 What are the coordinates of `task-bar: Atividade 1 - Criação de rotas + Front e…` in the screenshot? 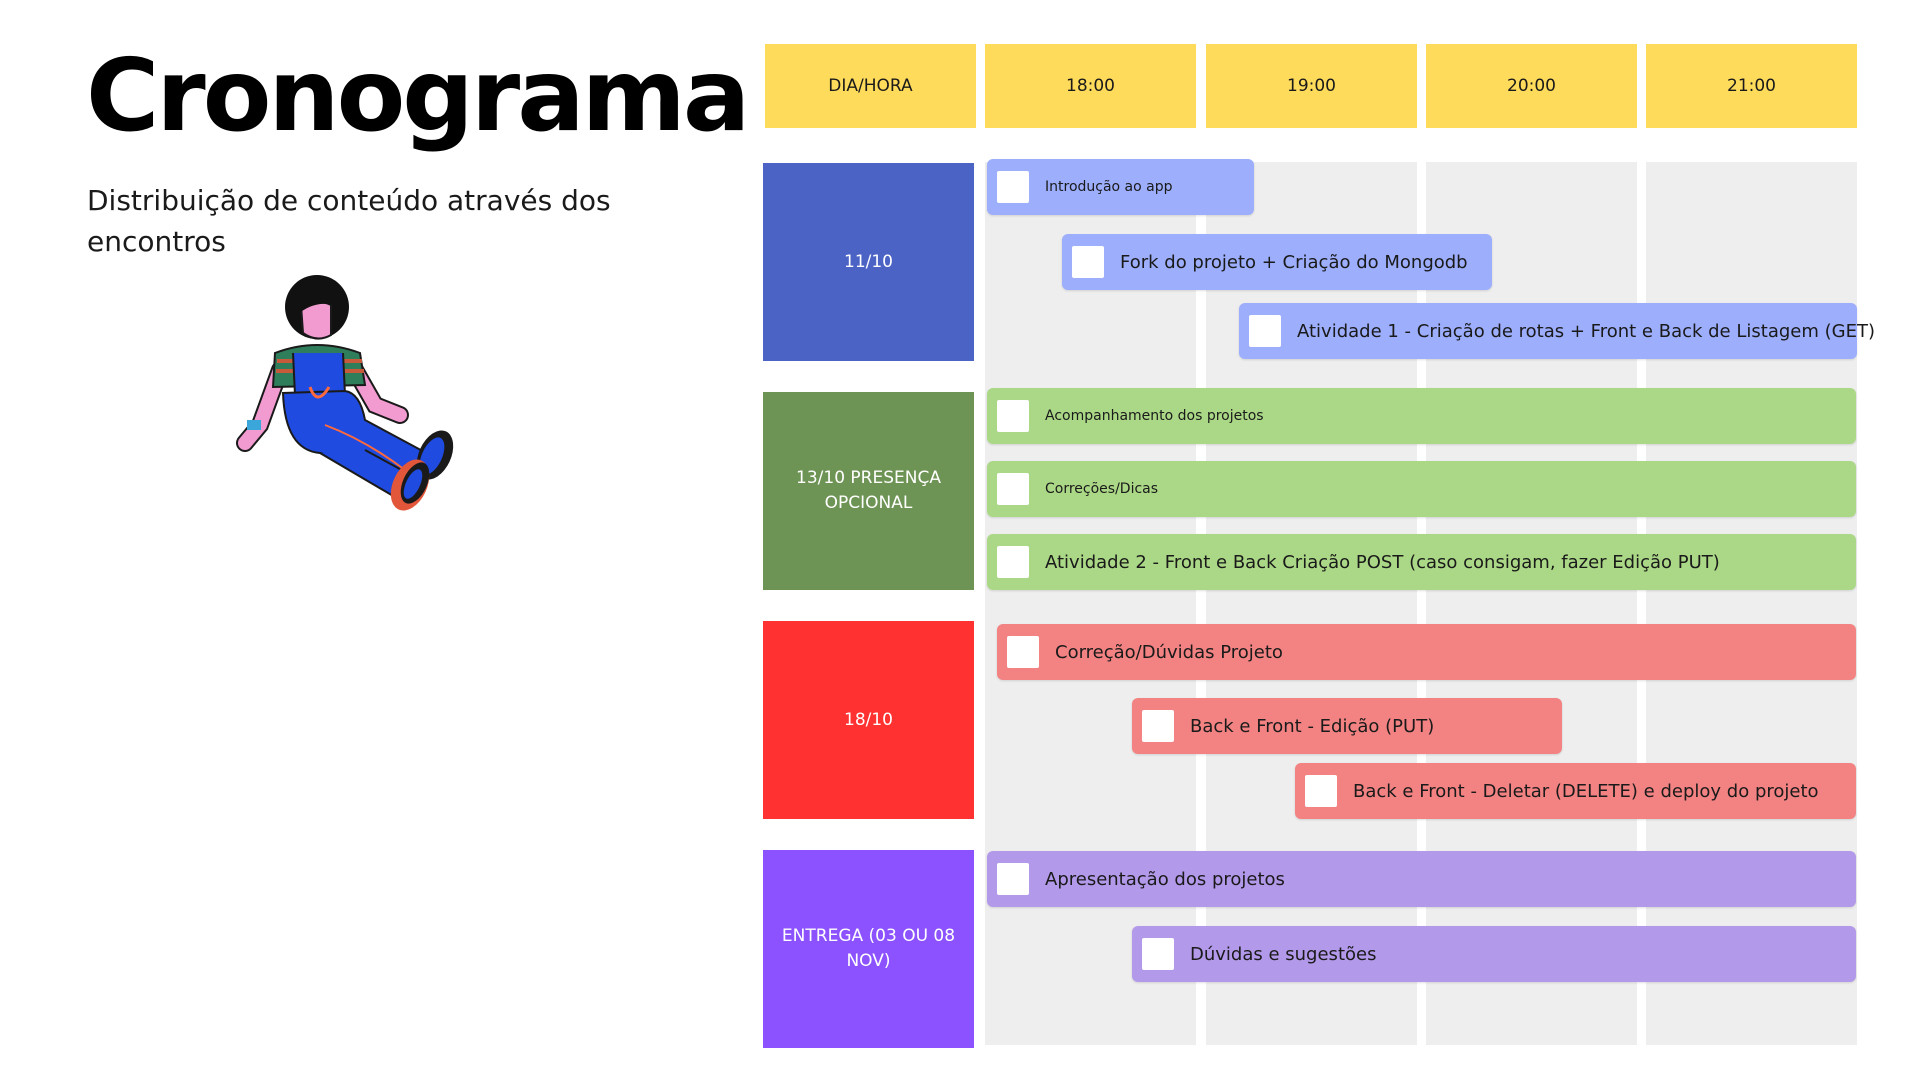 It's located at (1557, 331).